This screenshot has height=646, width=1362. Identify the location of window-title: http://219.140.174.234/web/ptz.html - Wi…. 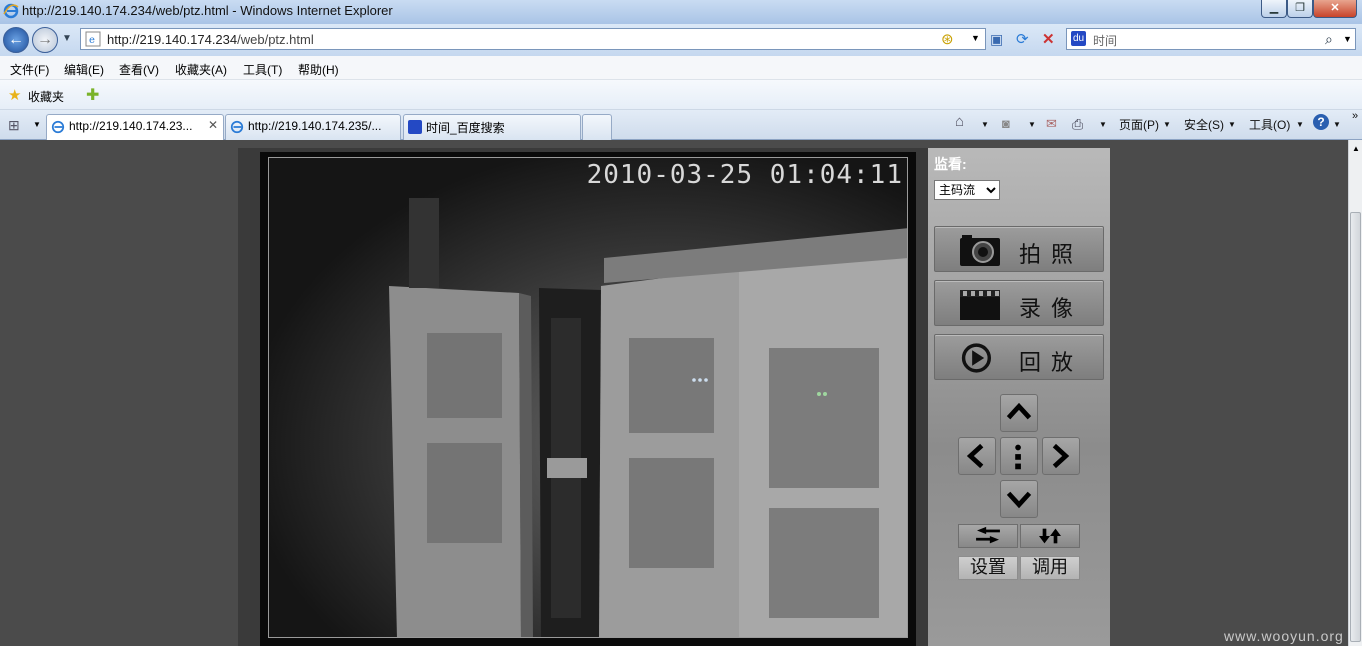
(207, 10).